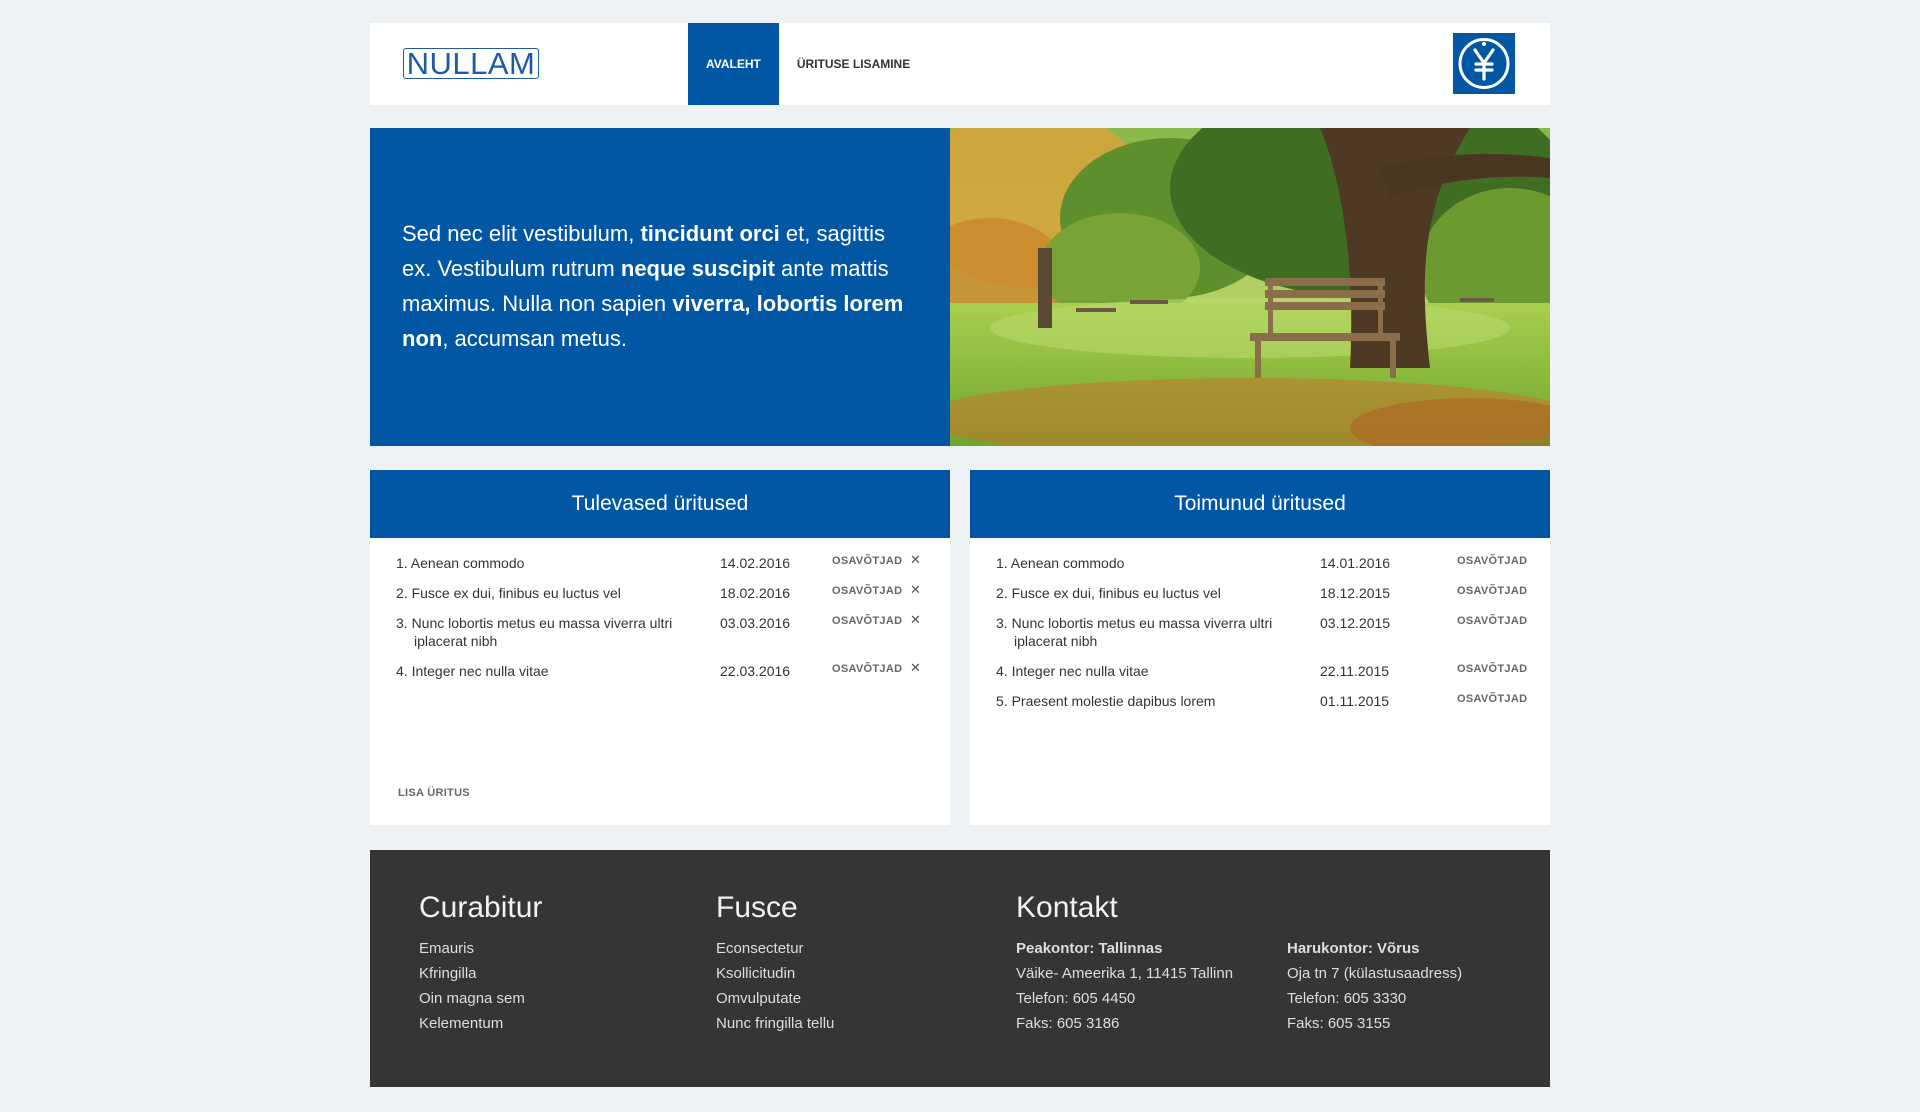  I want to click on site-logo: NULLAM, so click(471, 63).